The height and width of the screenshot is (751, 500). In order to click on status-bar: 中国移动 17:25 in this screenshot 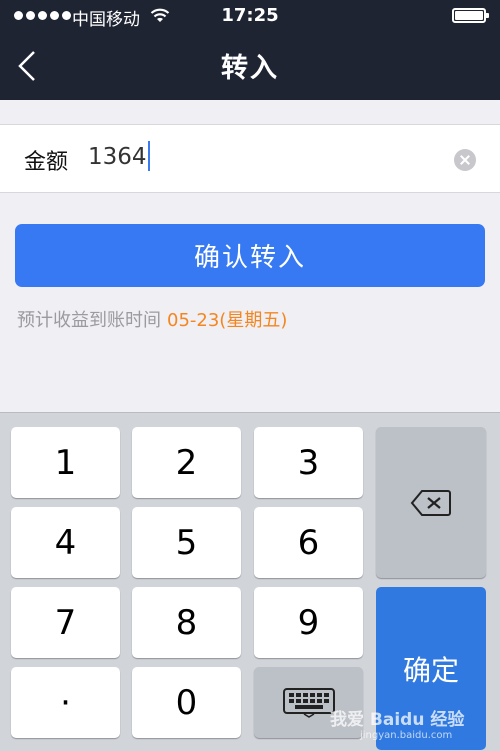, I will do `click(250, 16)`.